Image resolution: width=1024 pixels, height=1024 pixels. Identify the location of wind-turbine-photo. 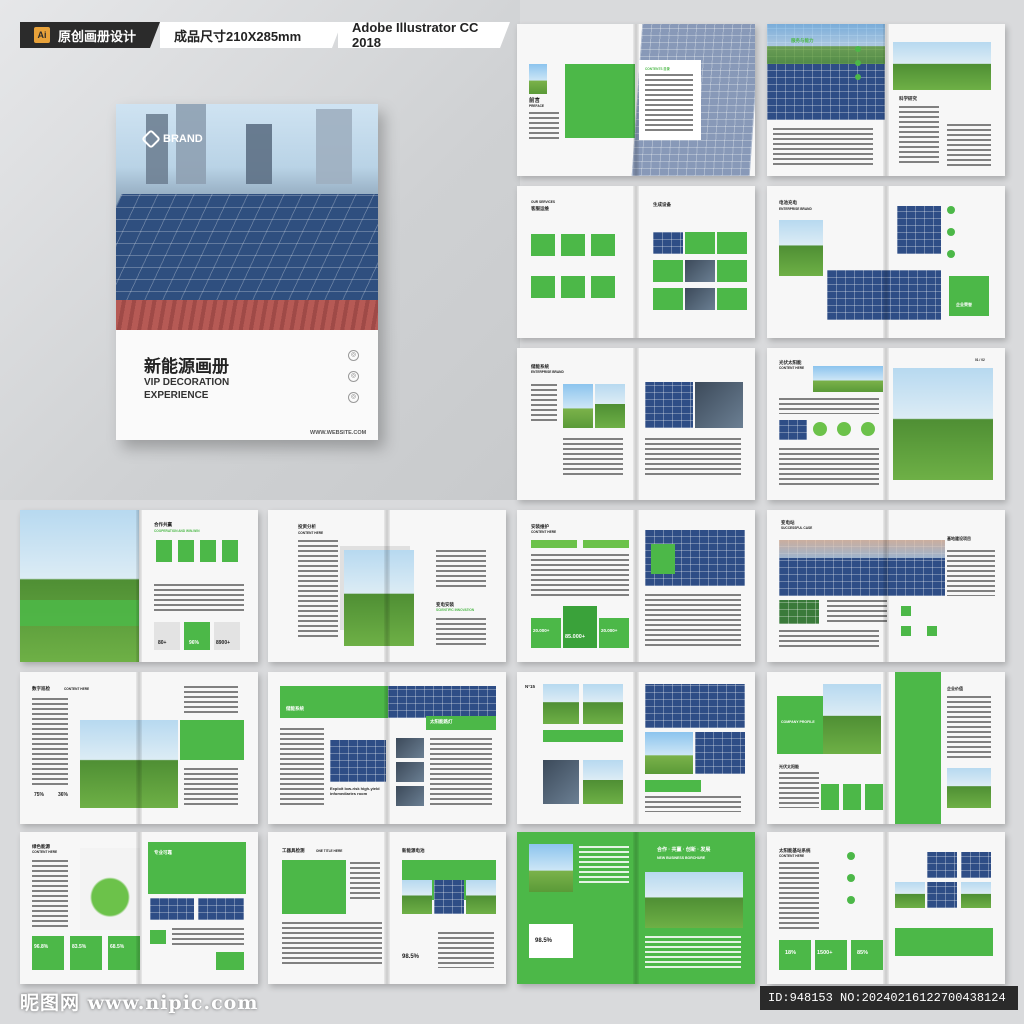
(801, 248).